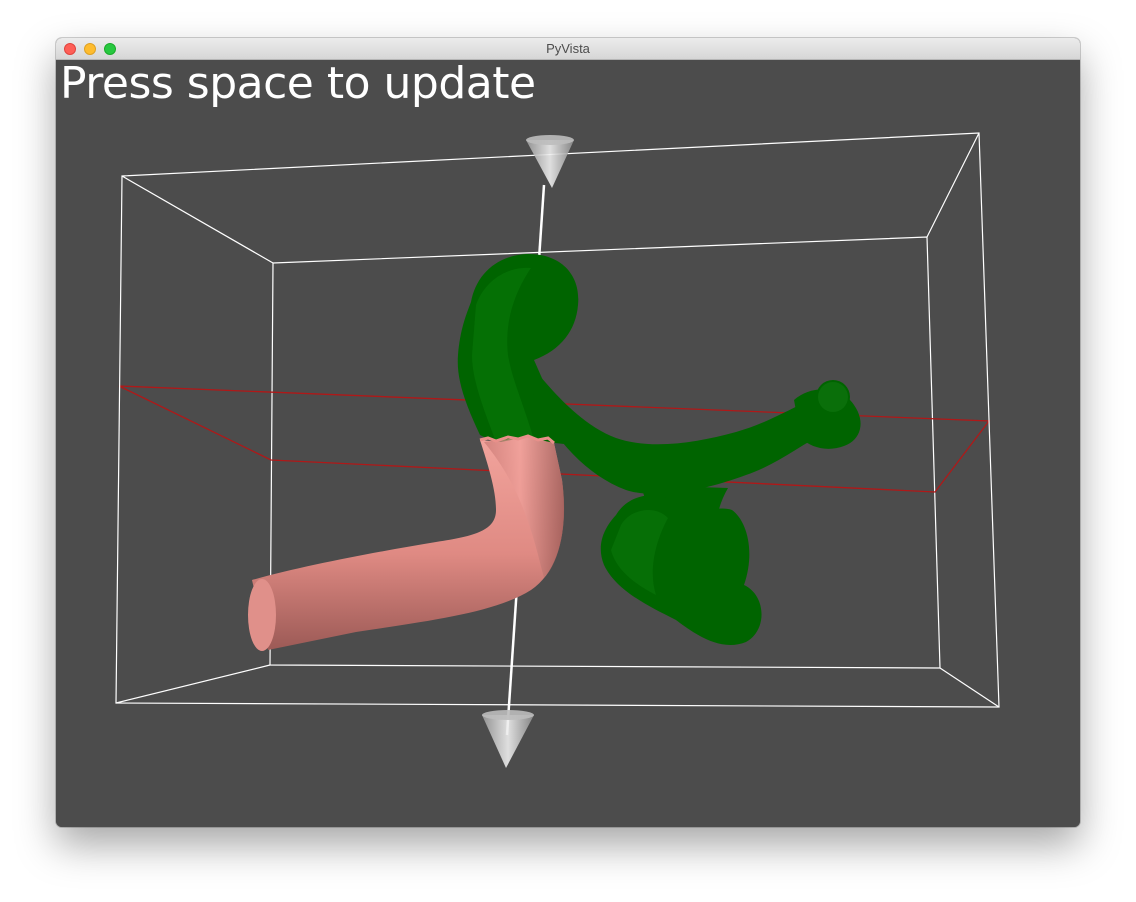  What do you see at coordinates (406, 542) in the screenshot?
I see `clipped-vessel-mesh` at bounding box center [406, 542].